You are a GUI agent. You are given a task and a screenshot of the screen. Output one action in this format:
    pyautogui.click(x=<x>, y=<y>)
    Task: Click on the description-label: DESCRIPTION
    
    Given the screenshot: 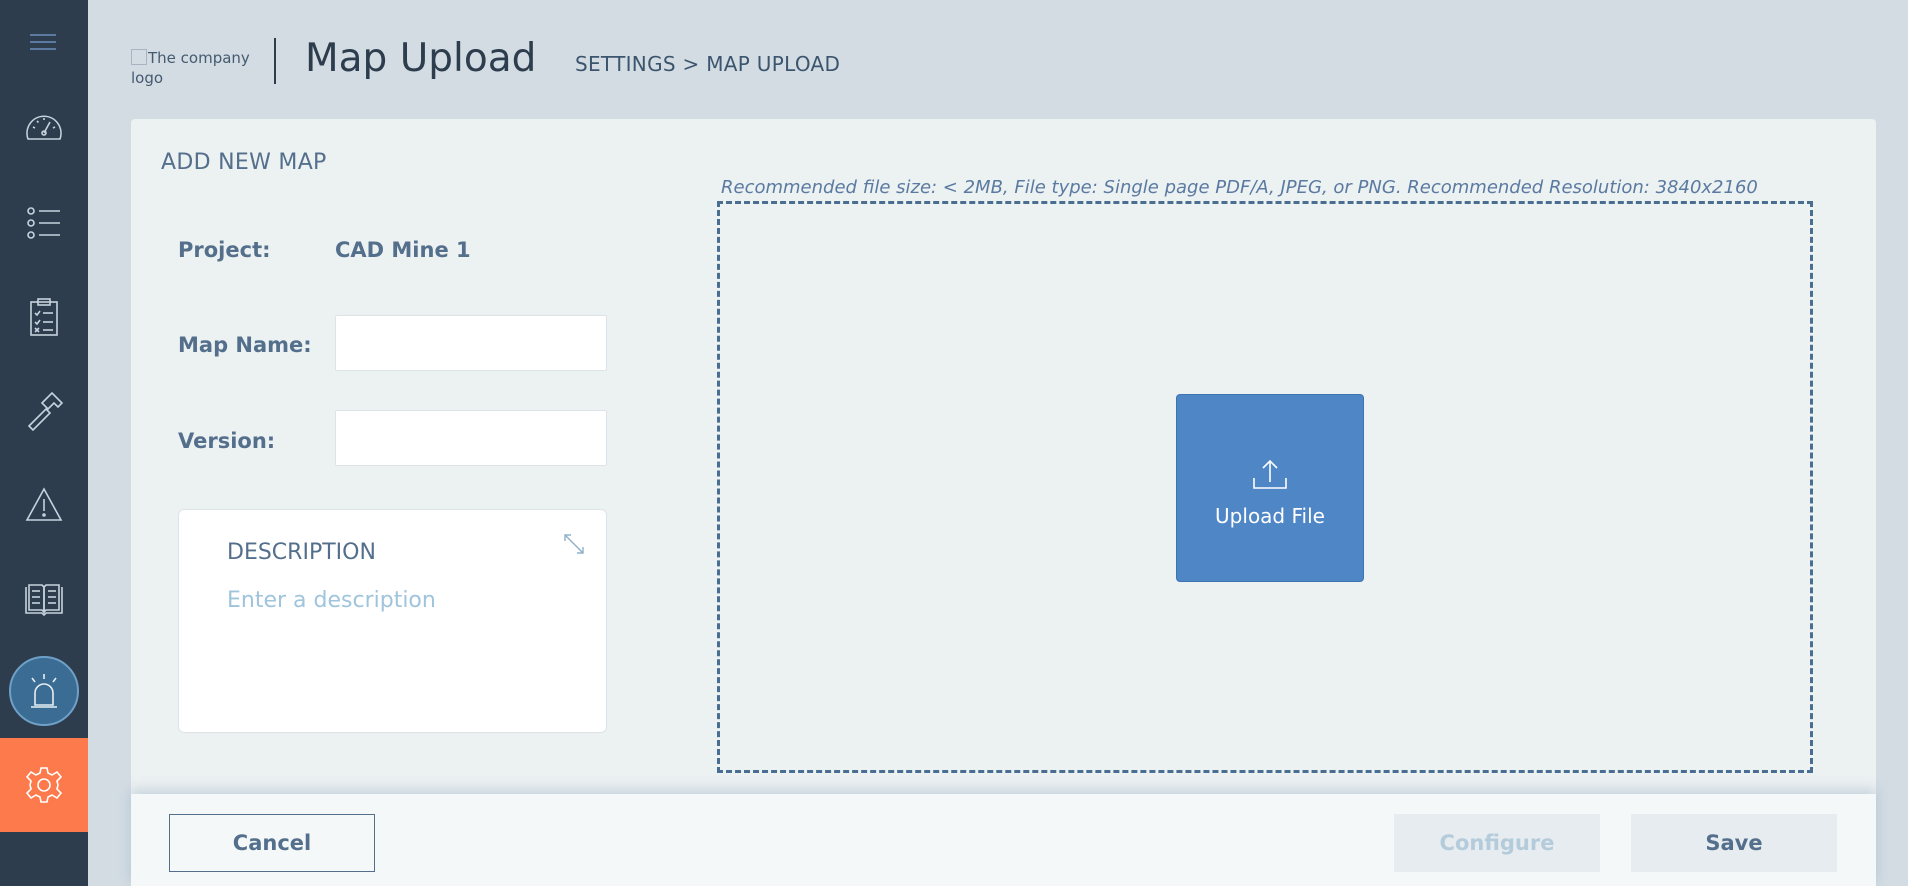 What is the action you would take?
    pyautogui.click(x=301, y=552)
    